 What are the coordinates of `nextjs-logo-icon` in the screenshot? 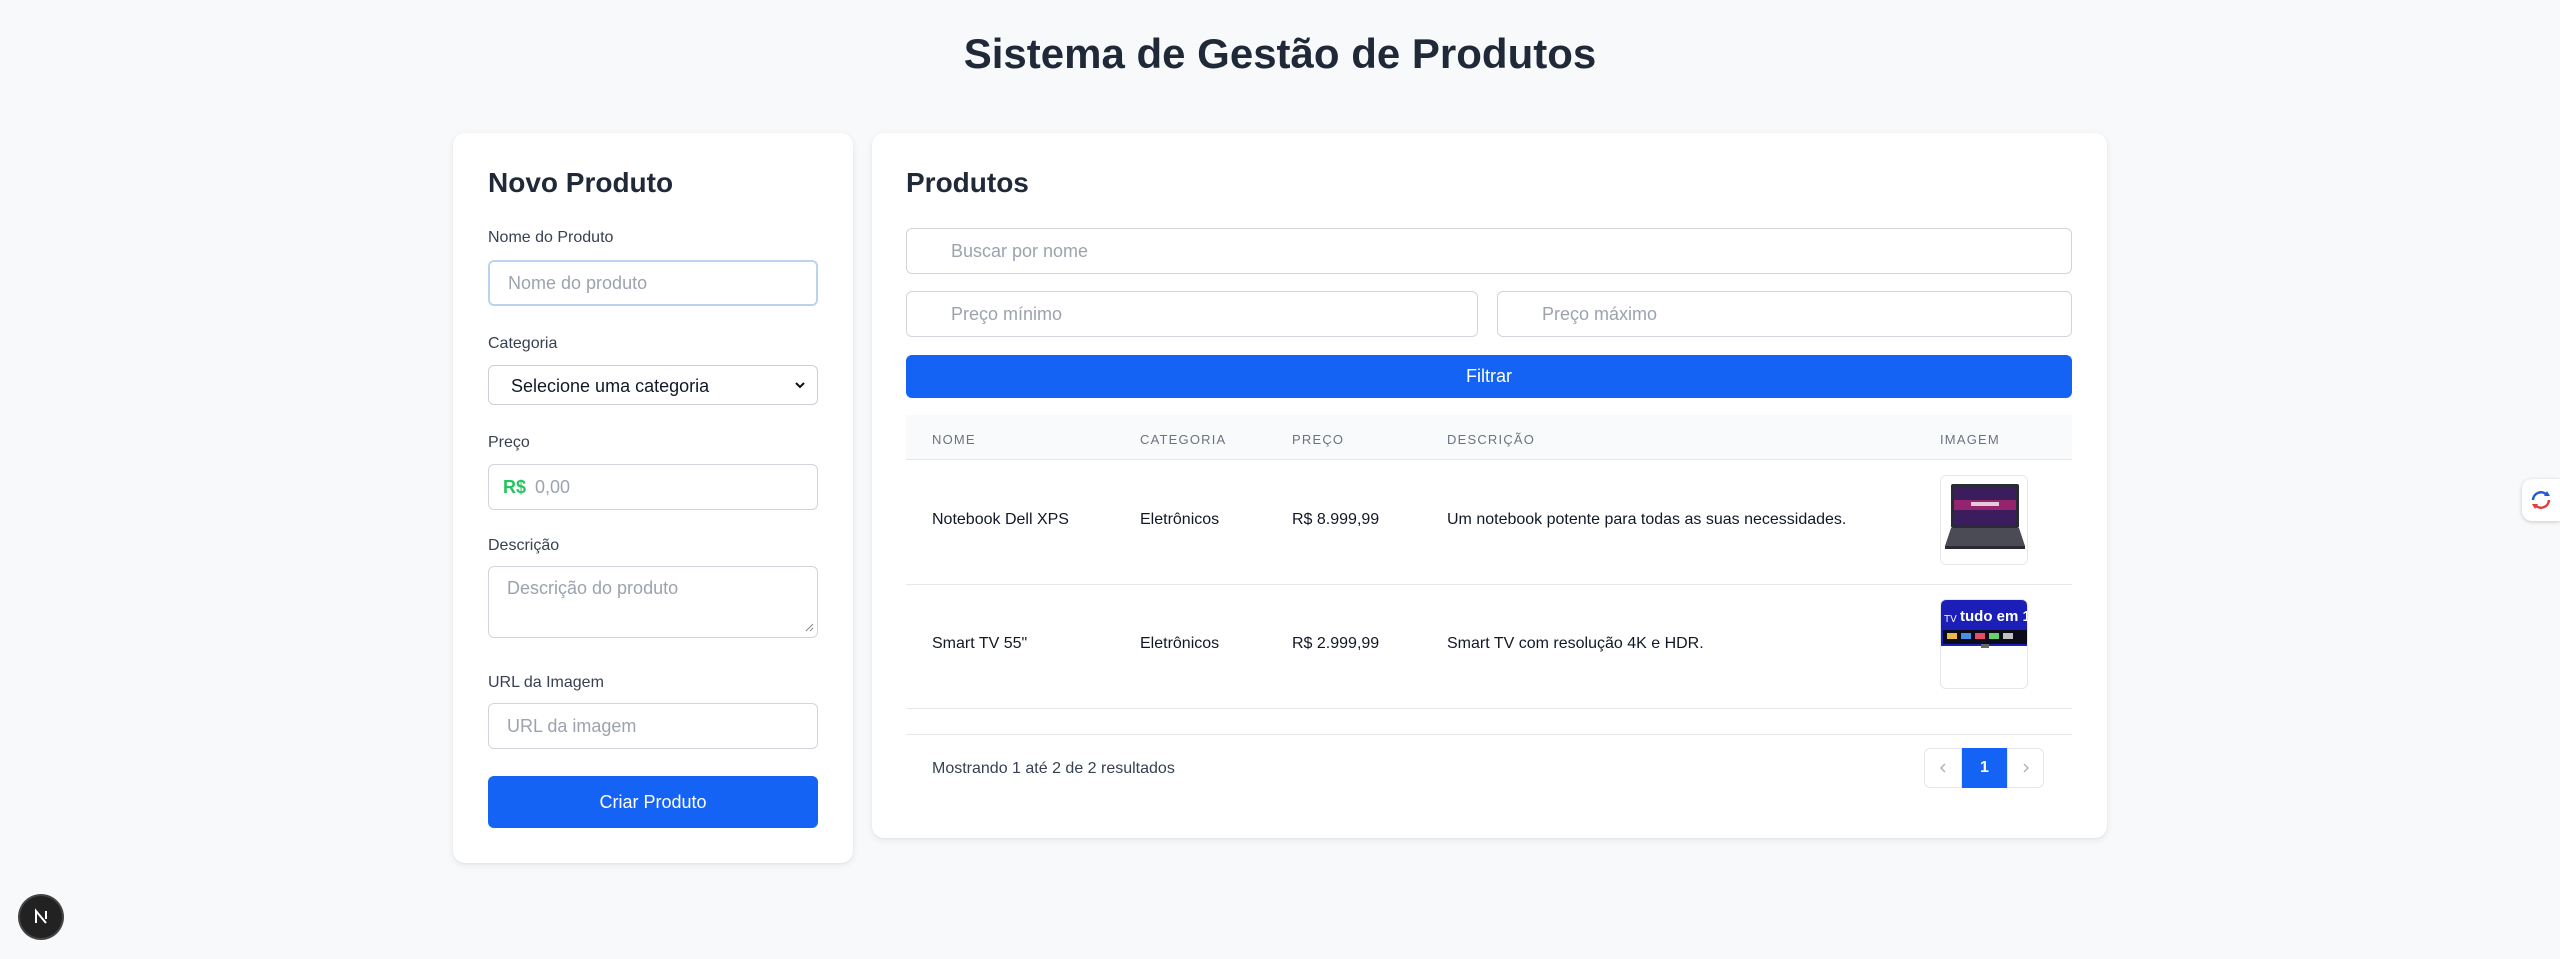 It's located at (41, 916).